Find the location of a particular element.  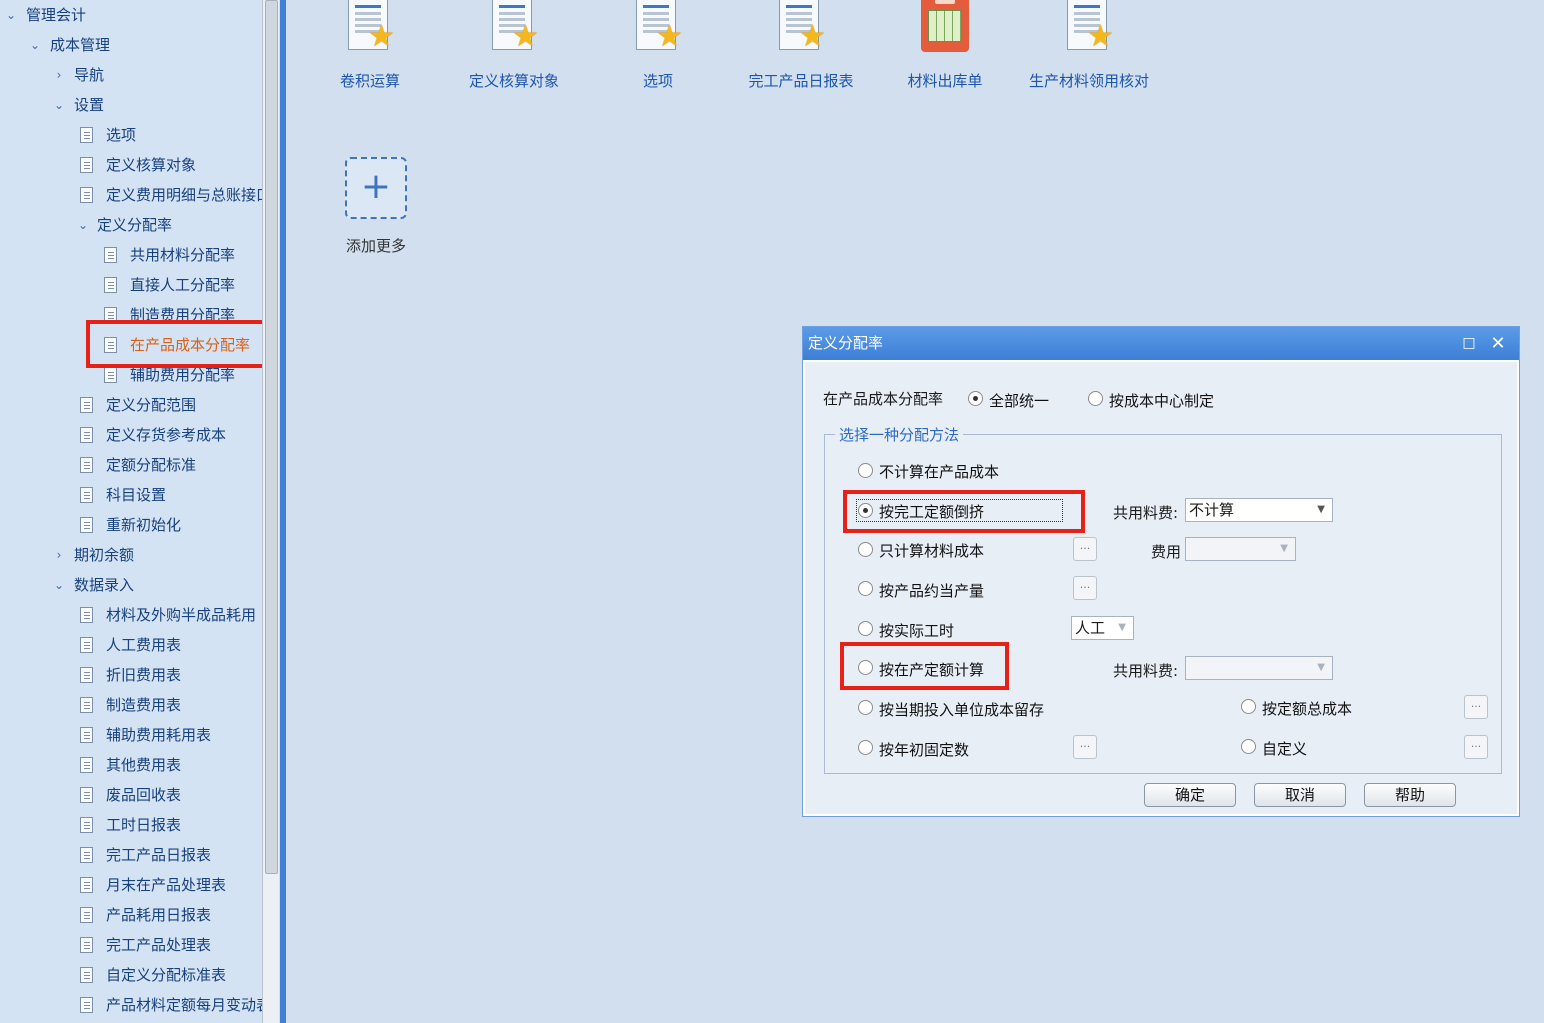

radio-label-all-unified: 全部统一 is located at coordinates (1019, 400).